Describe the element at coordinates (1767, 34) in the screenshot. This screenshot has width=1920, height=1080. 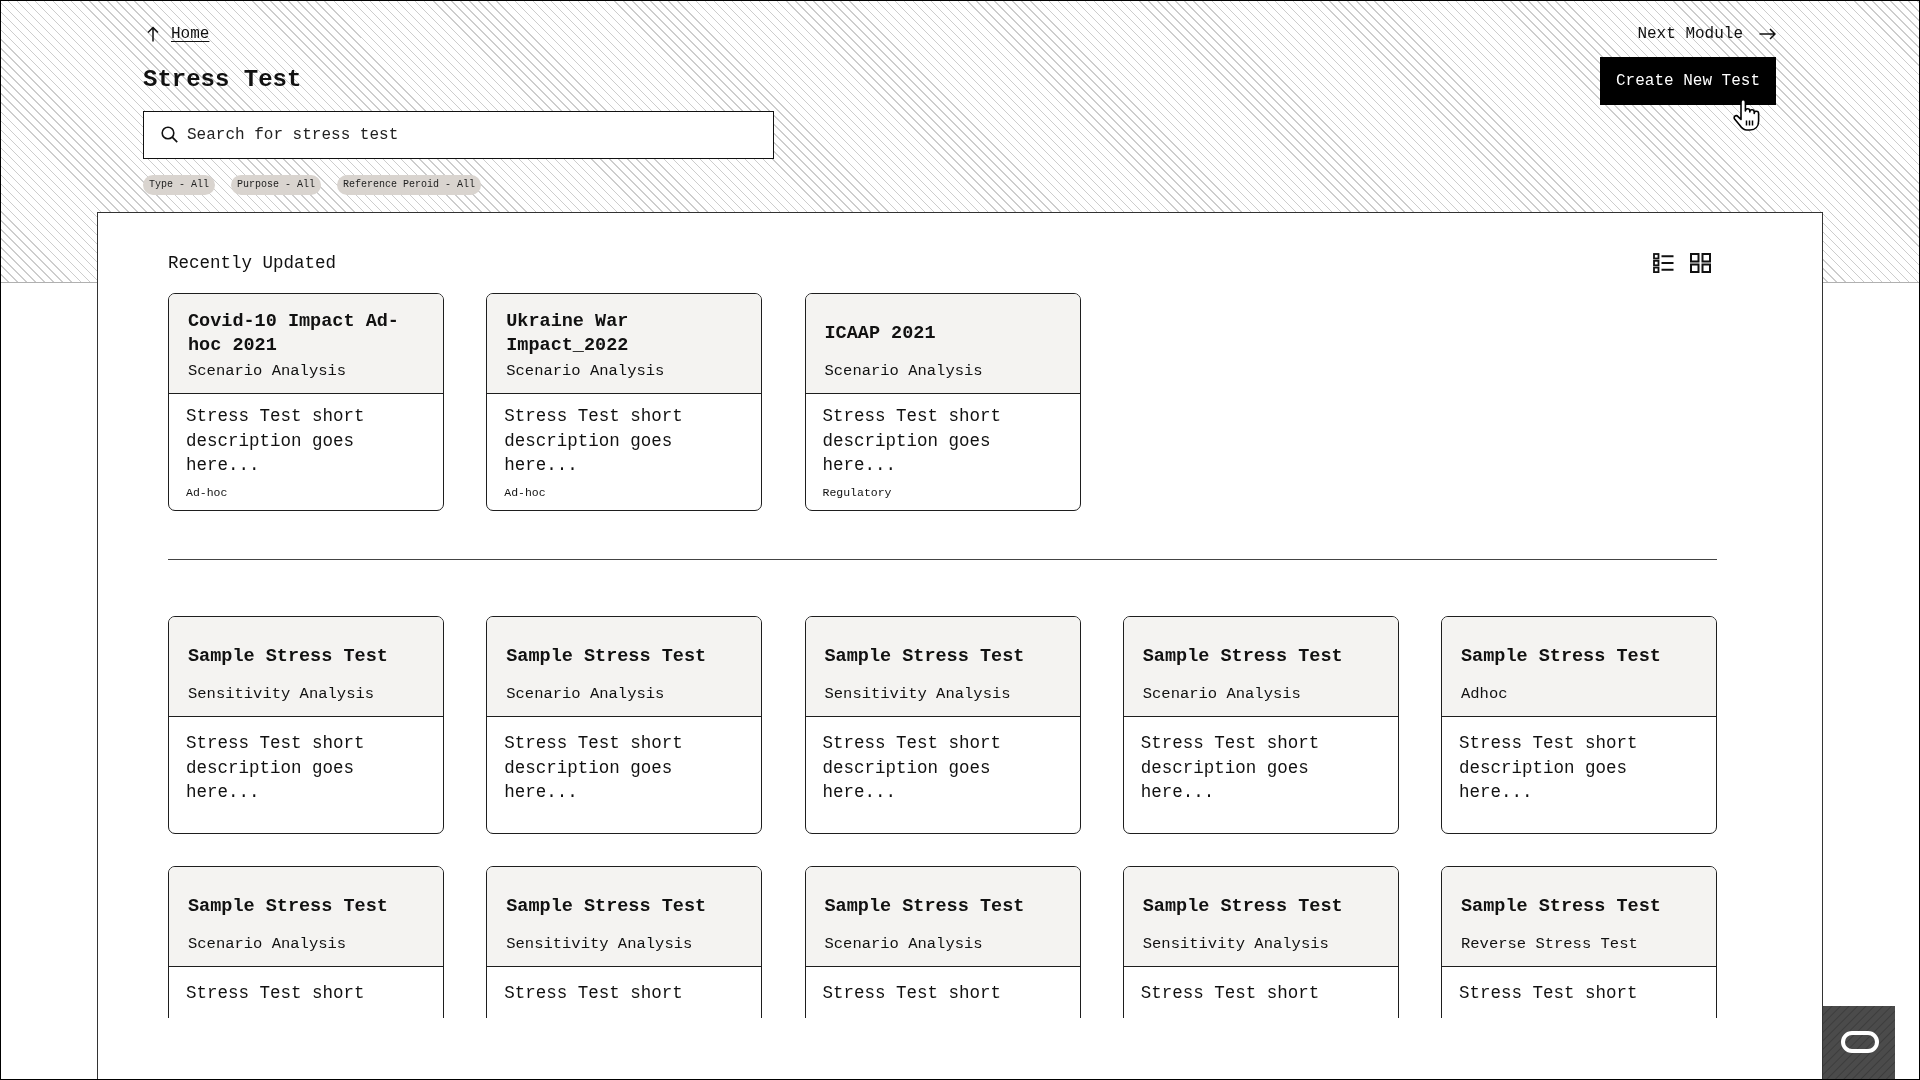
I see `right-arrow-icon` at that location.